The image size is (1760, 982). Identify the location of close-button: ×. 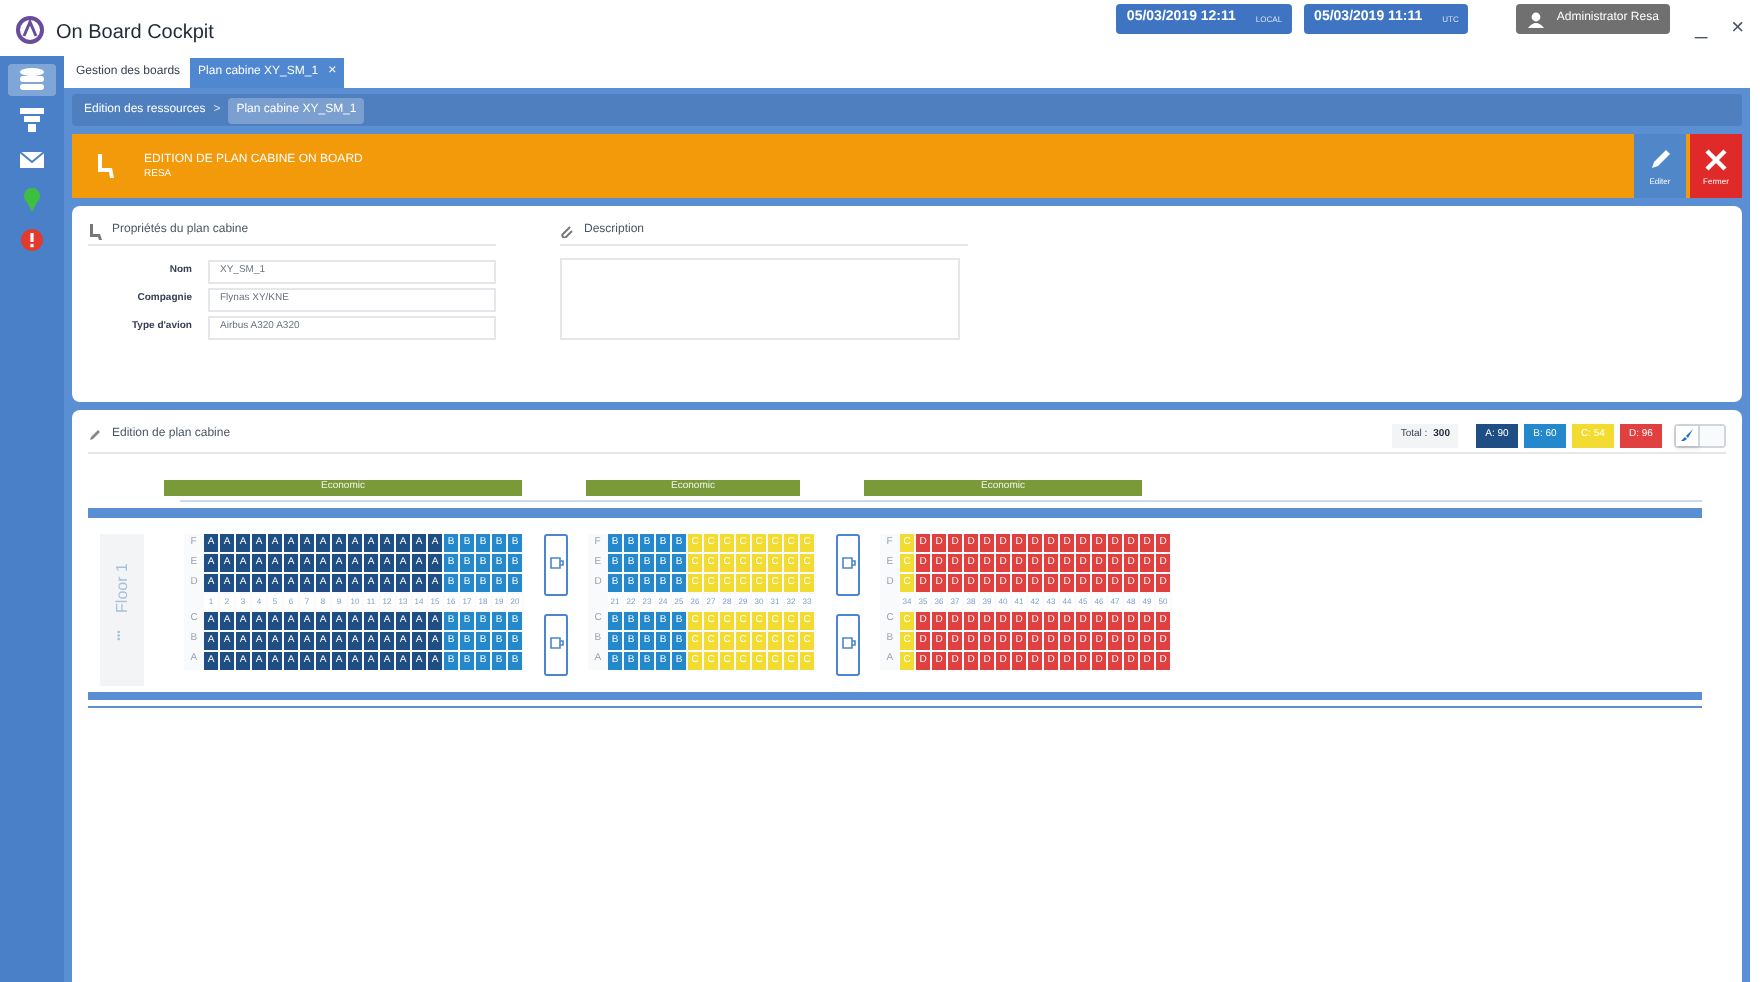
(1737, 29).